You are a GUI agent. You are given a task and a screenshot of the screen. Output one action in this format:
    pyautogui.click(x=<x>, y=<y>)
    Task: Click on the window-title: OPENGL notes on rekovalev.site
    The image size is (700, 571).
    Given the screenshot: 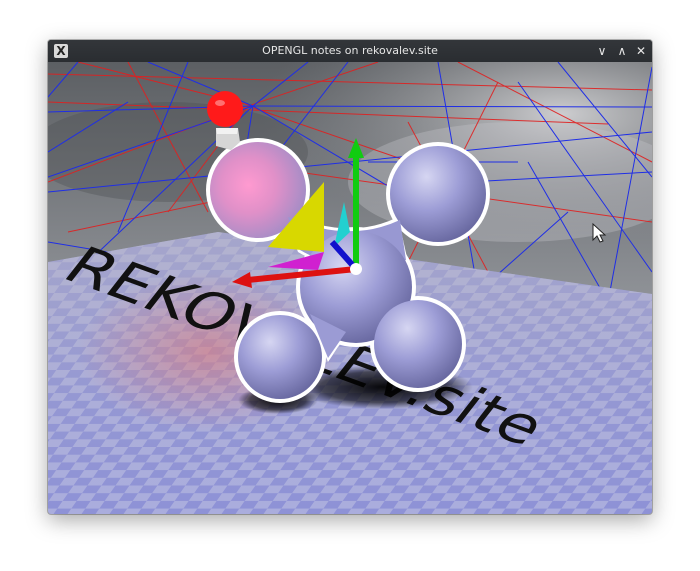 What is the action you would take?
    pyautogui.click(x=350, y=50)
    